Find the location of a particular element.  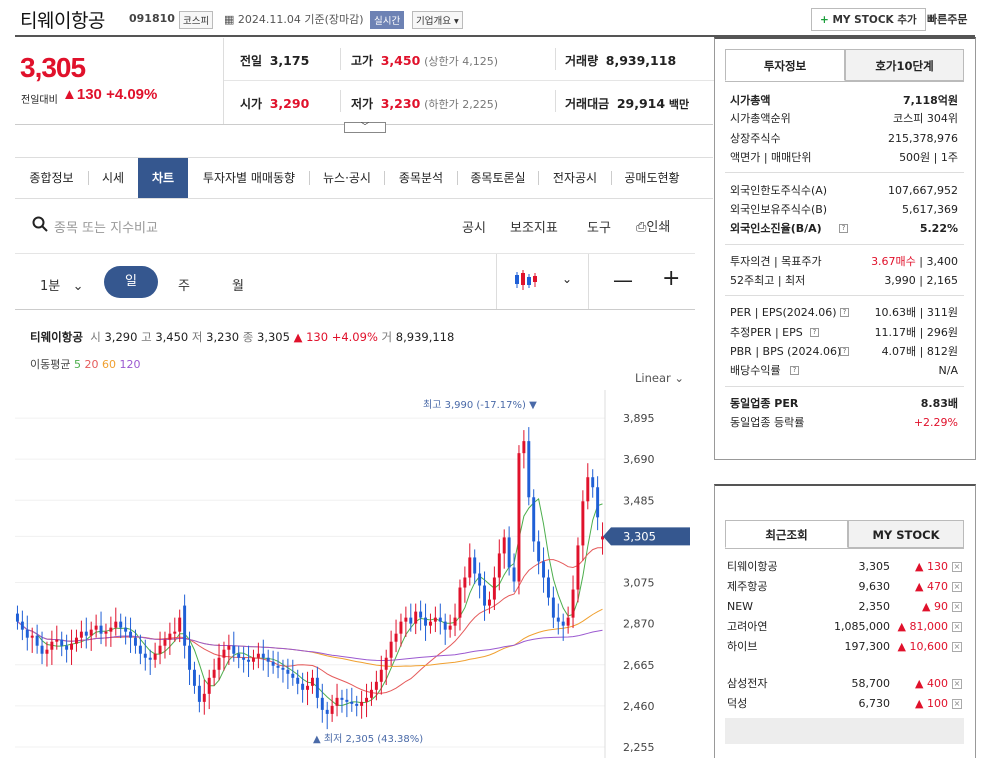

y-tick-label: 3,690 is located at coordinates (639, 459).